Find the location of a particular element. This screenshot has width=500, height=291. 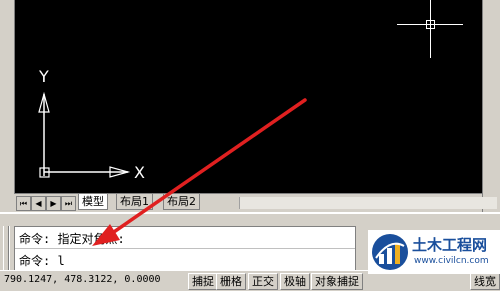

ucs-x-label: X is located at coordinates (139, 172).